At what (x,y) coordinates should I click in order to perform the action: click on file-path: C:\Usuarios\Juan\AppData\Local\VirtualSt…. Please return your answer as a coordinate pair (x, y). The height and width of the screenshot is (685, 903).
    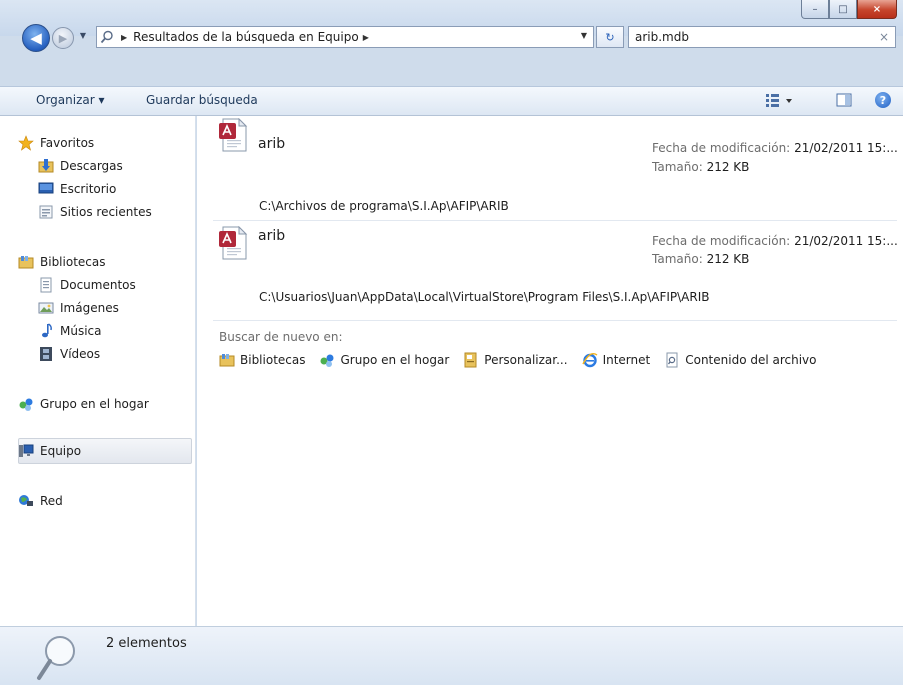
    Looking at the image, I should click on (484, 297).